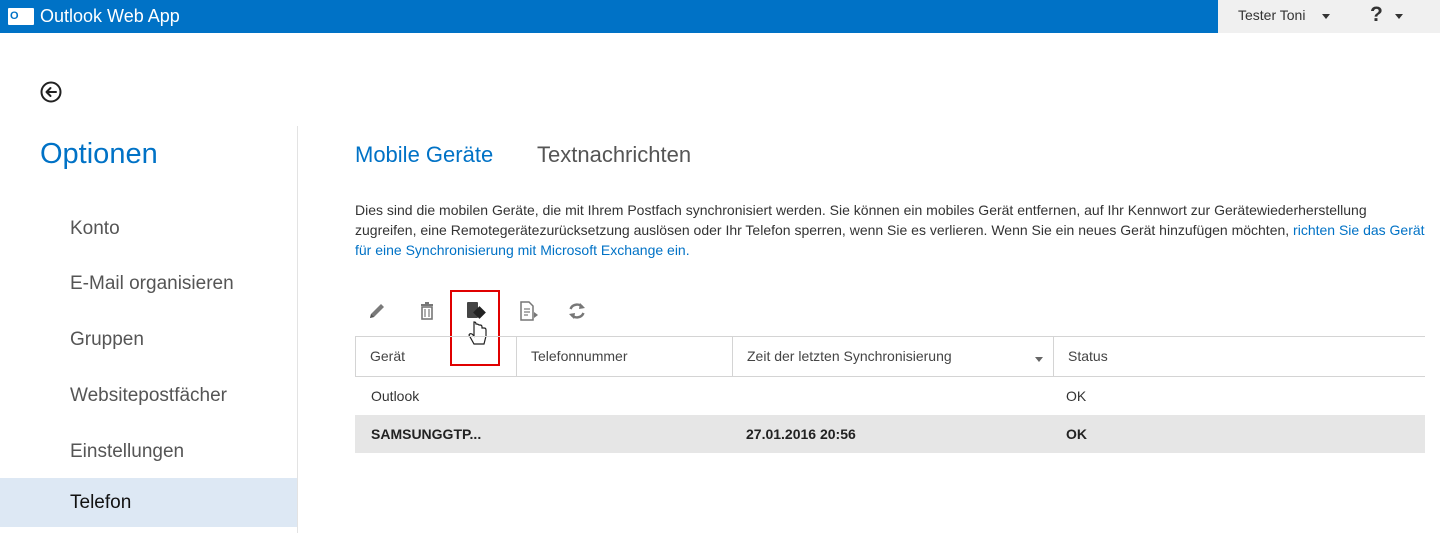 The image size is (1440, 533). I want to click on refresh-icon, so click(577, 311).